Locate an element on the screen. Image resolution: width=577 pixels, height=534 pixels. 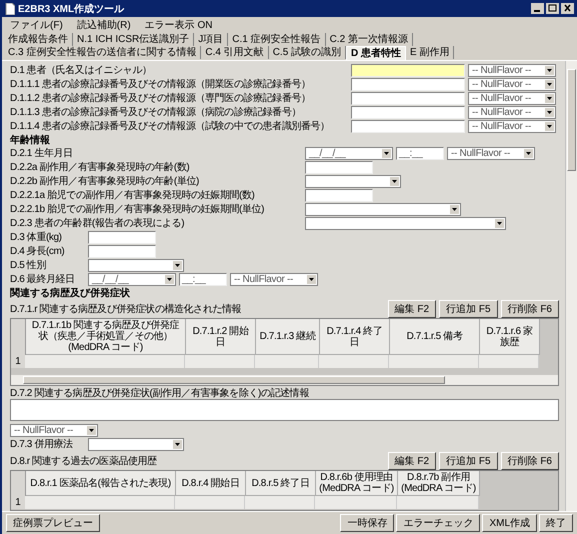
field-label: D.5 性別 is located at coordinates (28, 265).